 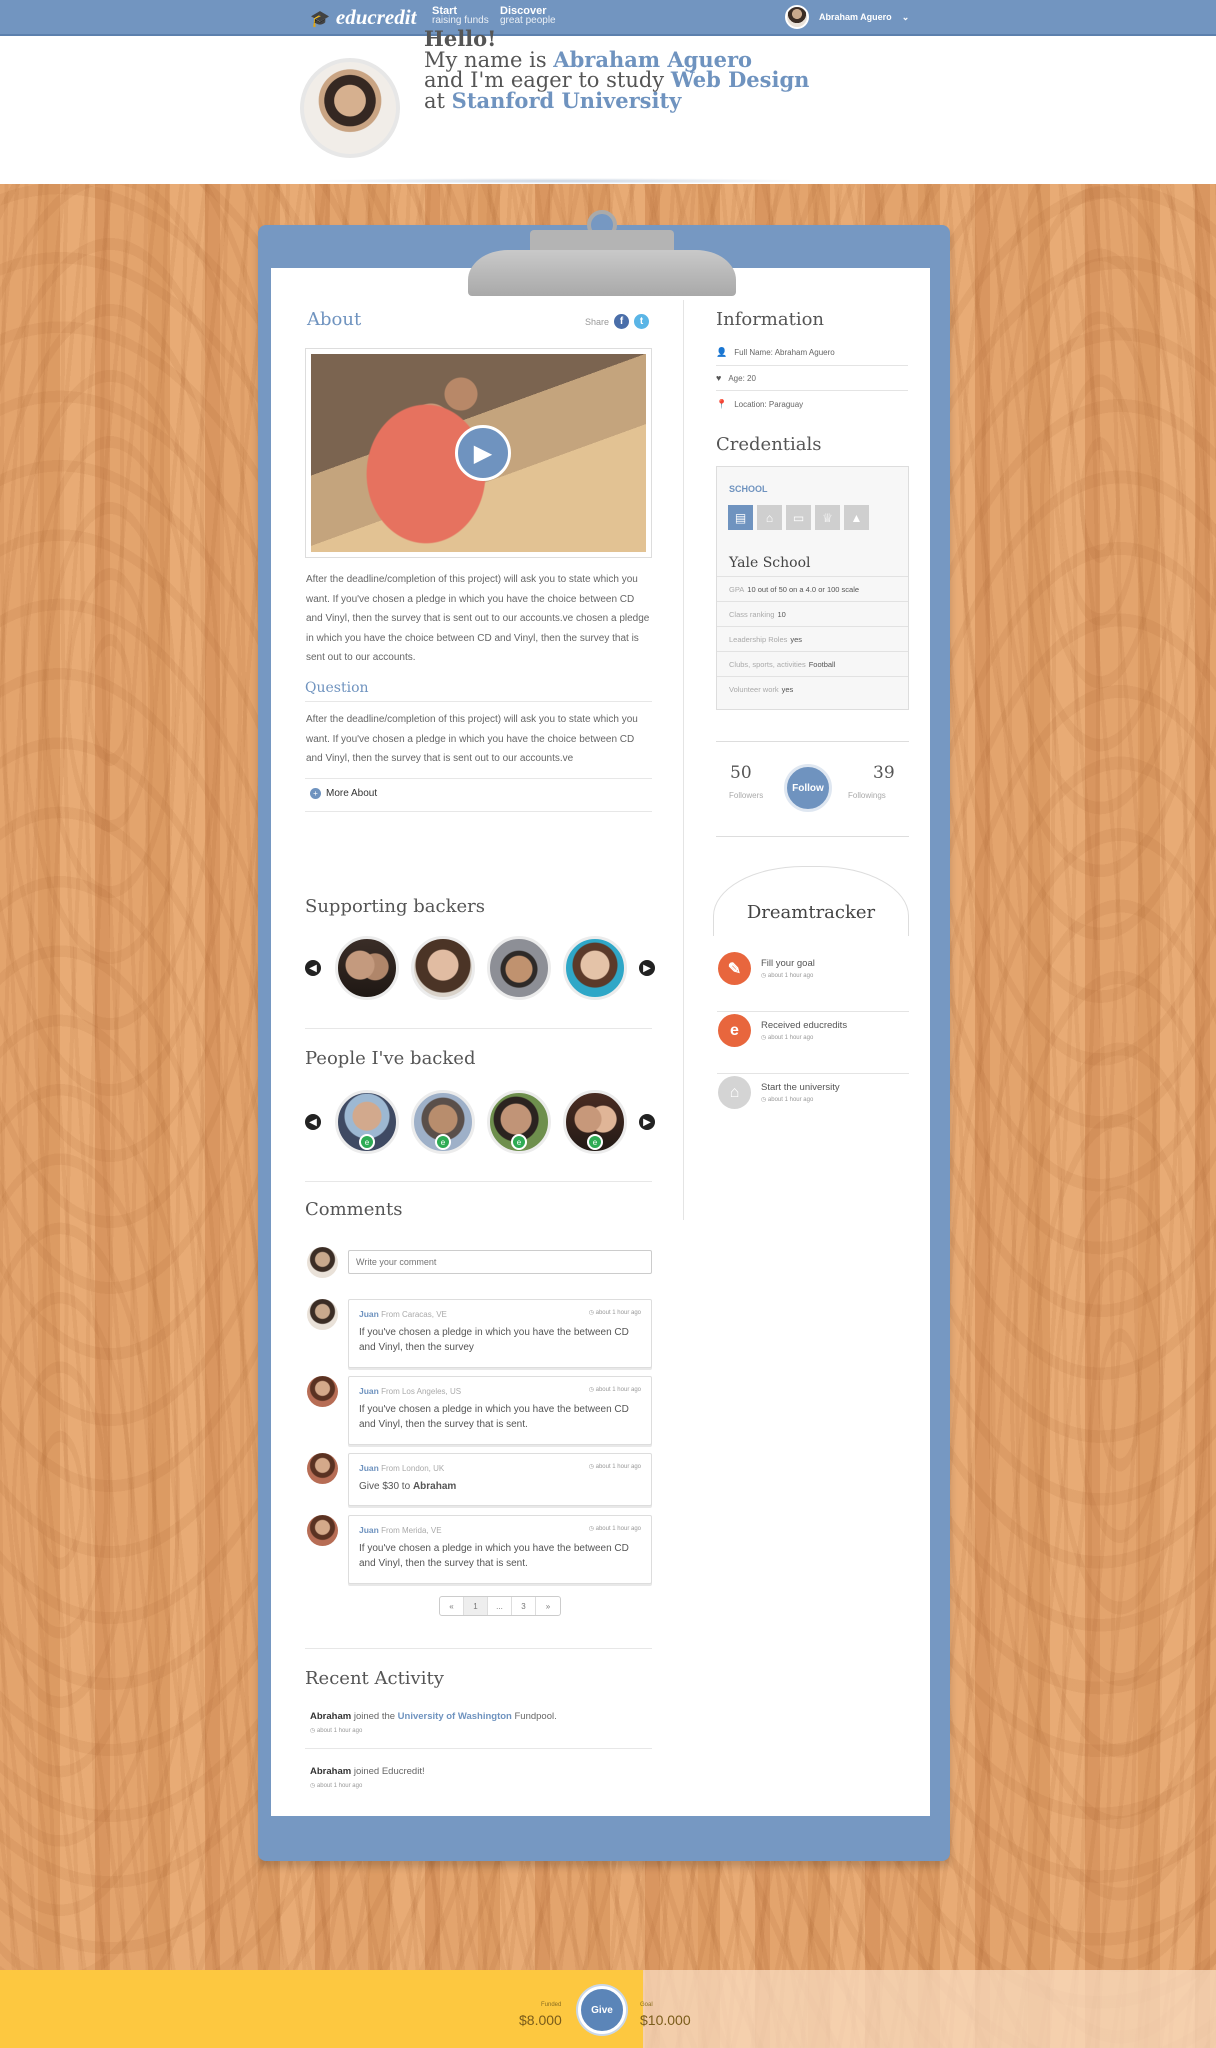 I want to click on credential-label: Volunteer work, so click(x=754, y=689).